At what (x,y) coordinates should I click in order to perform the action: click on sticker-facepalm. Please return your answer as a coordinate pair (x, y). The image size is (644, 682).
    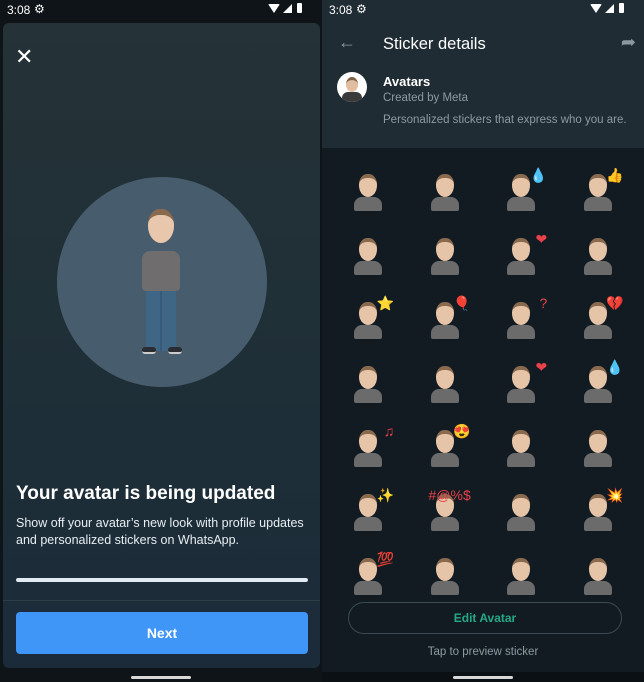
    Looking at the image, I should click on (521, 450).